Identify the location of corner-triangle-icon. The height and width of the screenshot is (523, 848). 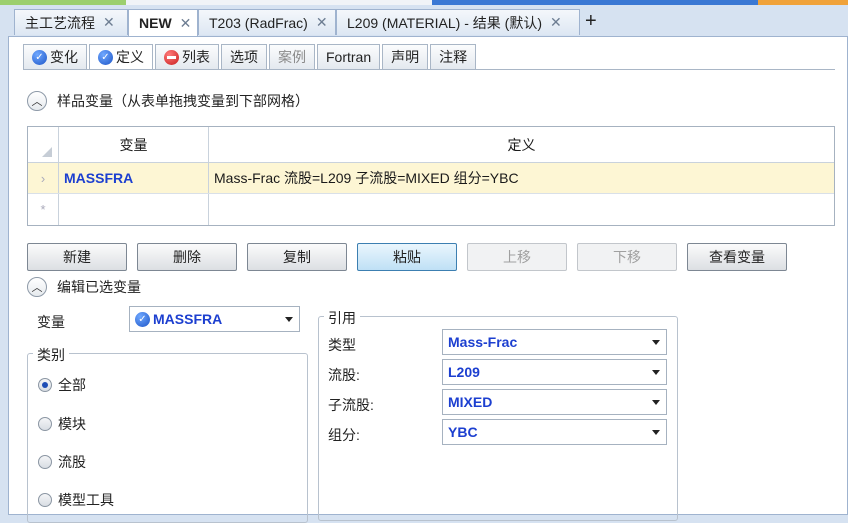
(47, 151).